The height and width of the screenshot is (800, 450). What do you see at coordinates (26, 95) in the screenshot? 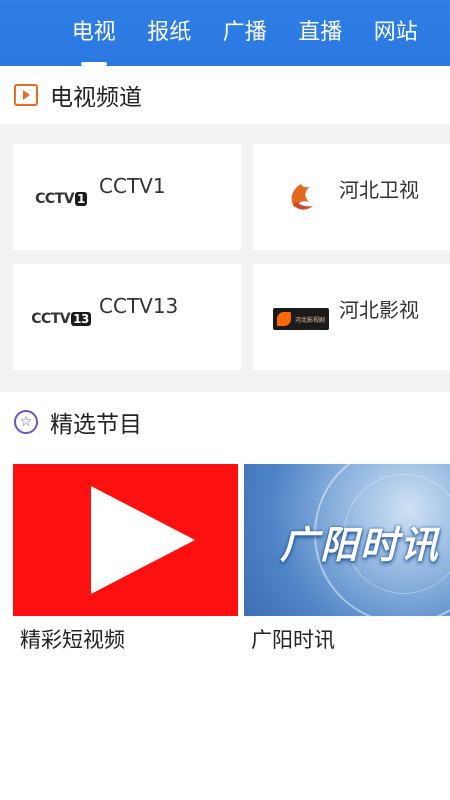
I see `tv-play-icon` at bounding box center [26, 95].